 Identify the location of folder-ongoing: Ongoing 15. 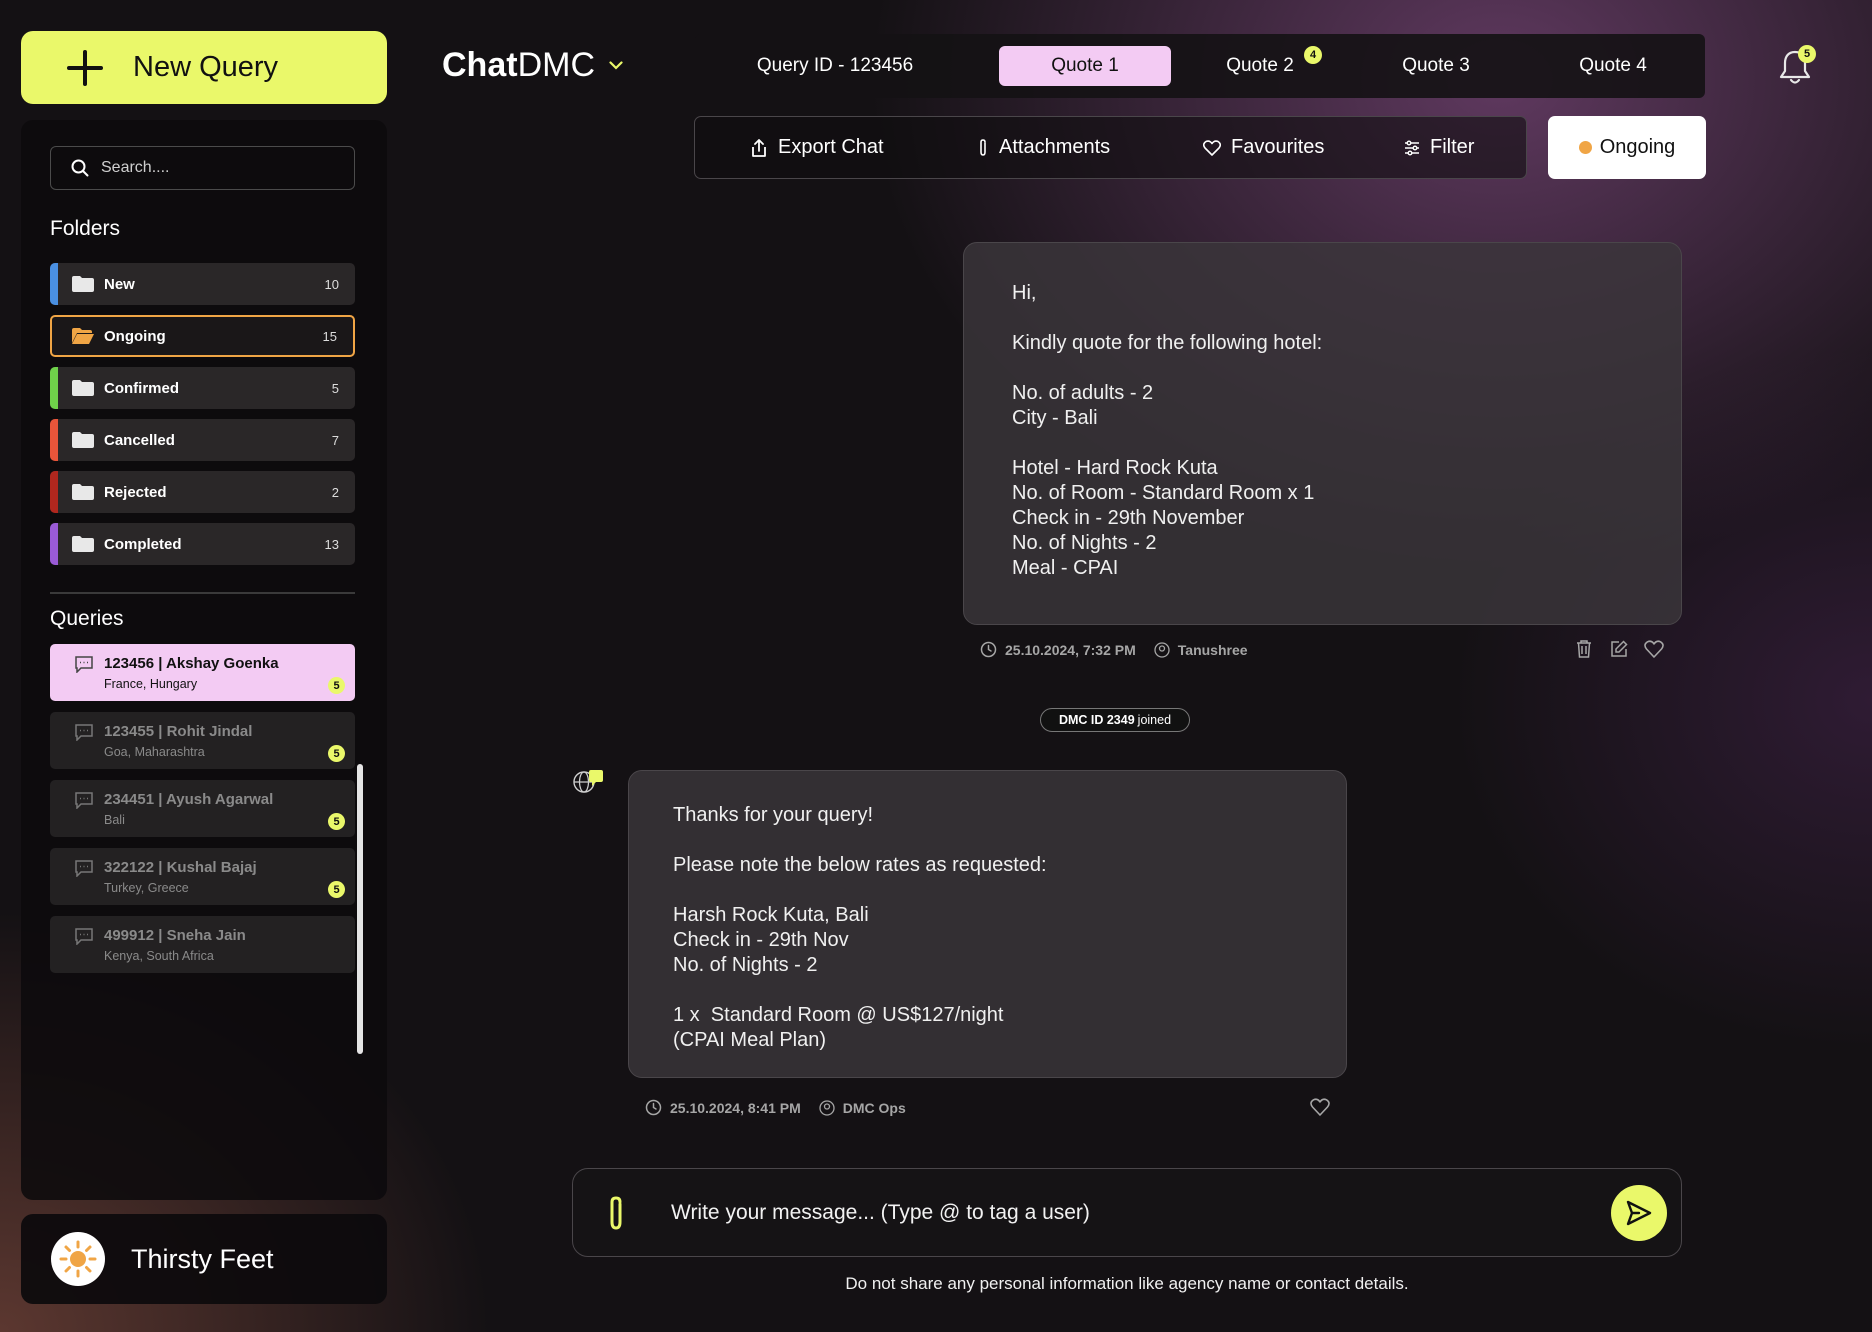
(202, 336).